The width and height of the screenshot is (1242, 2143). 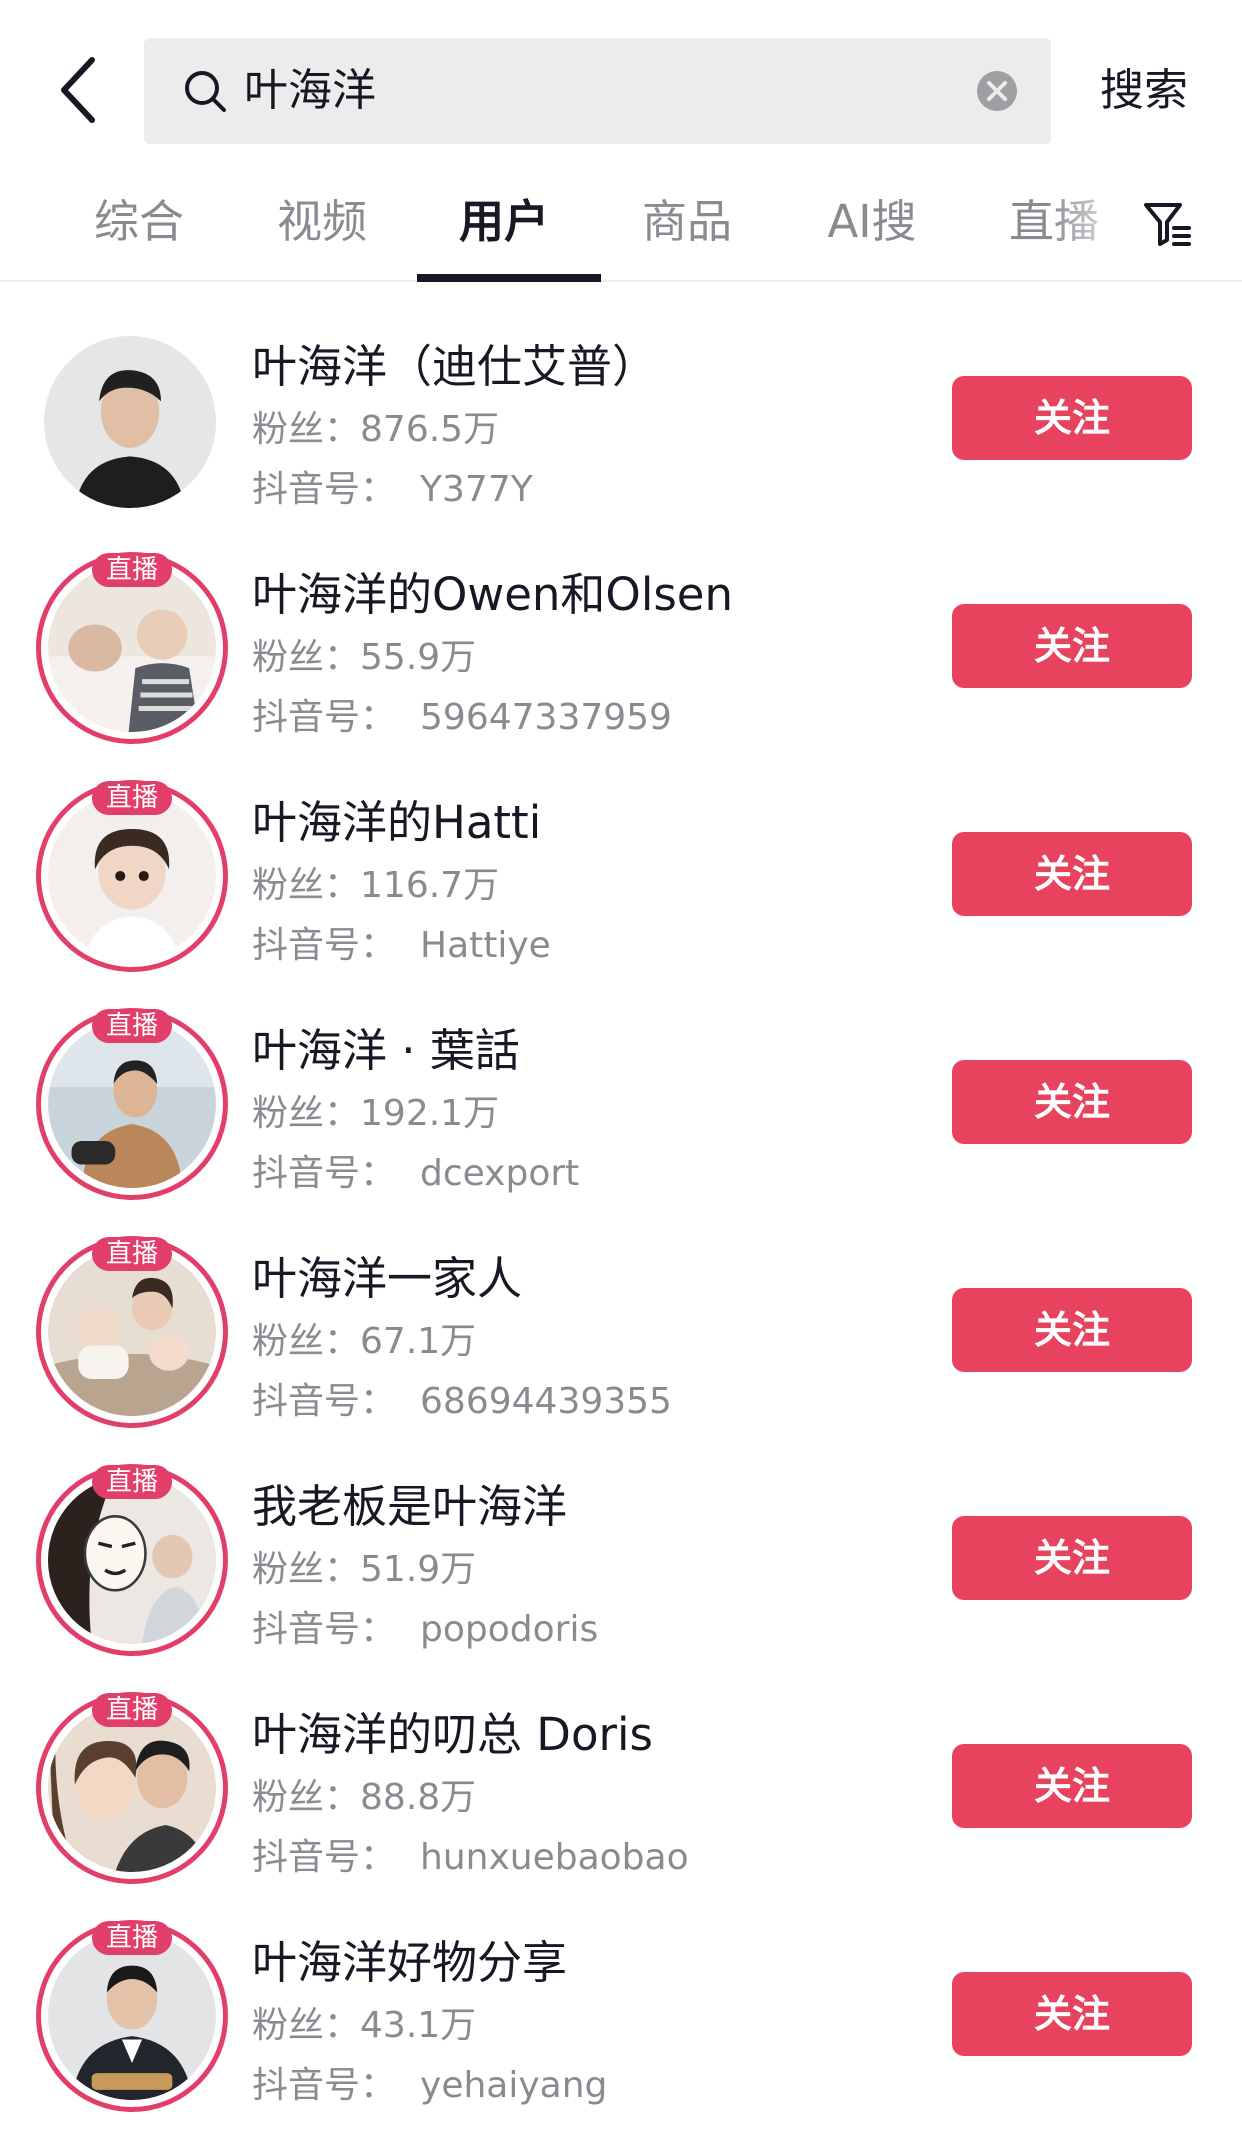 I want to click on user-douyin-id: 抖音号： Hattiye, so click(x=401, y=945).